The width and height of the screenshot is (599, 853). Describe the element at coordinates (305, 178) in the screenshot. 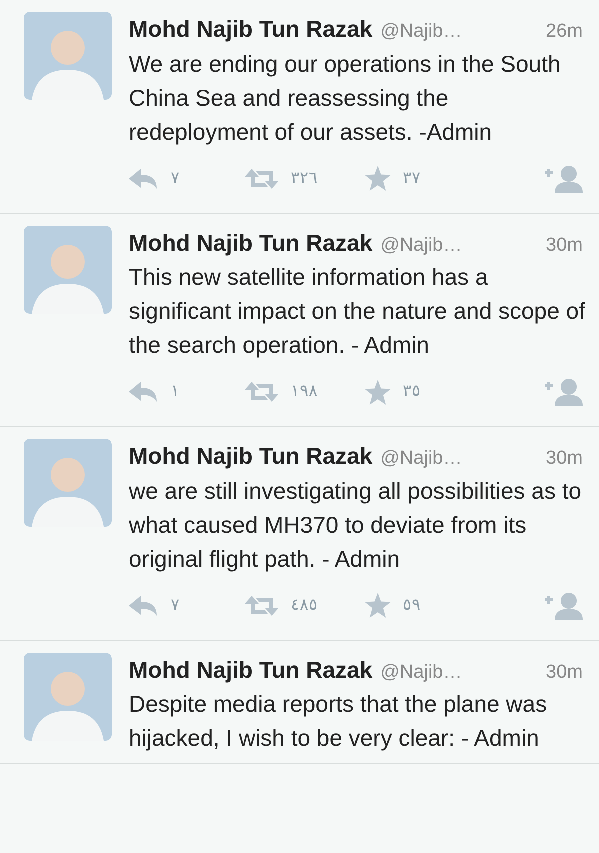

I see `retweet-button: ٣٢٦` at that location.